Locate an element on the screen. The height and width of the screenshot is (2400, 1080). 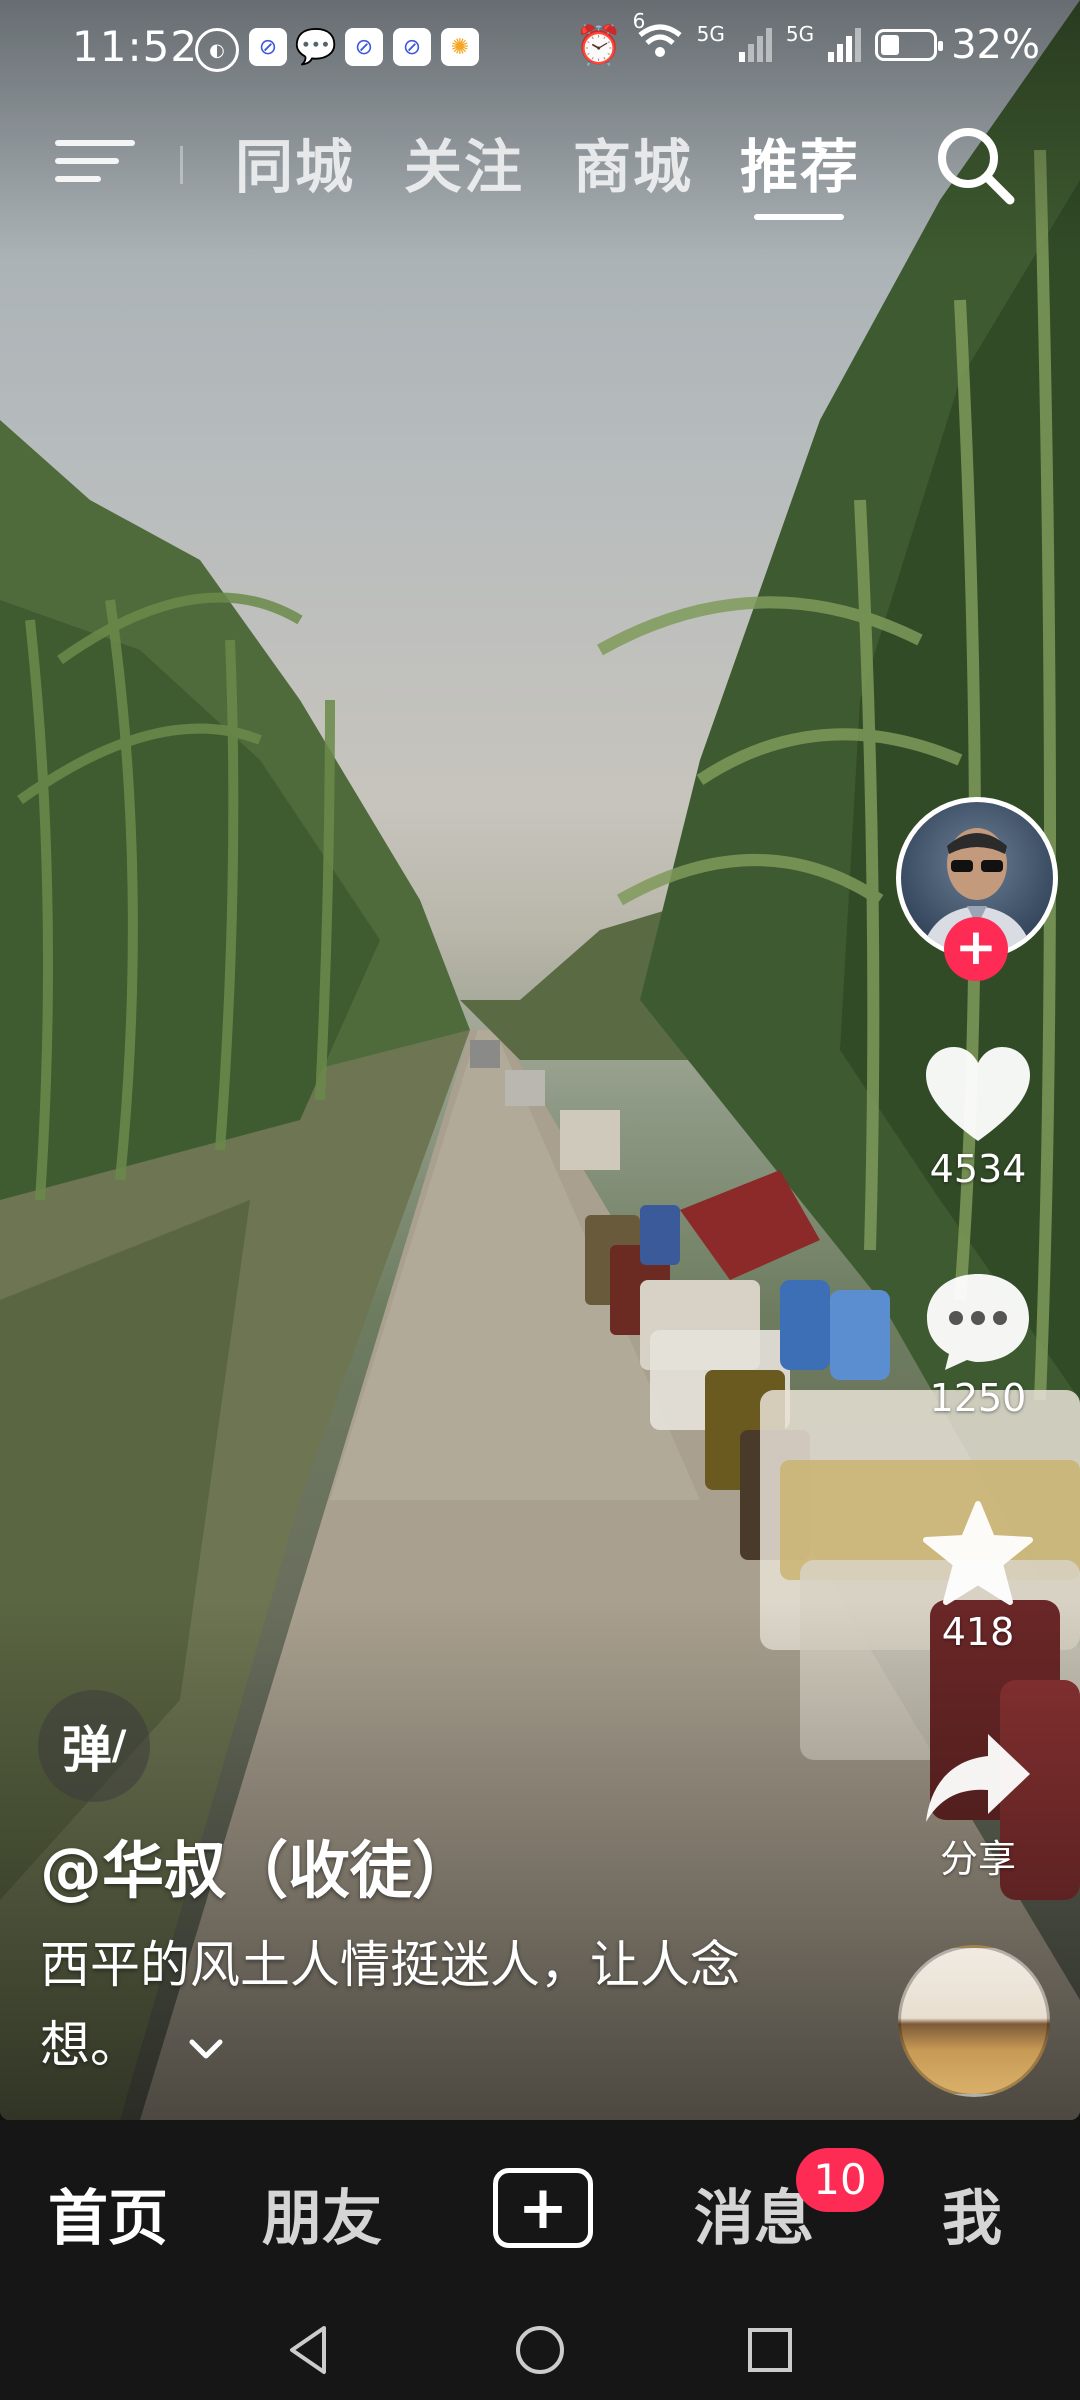
search-icon is located at coordinates (975, 165).